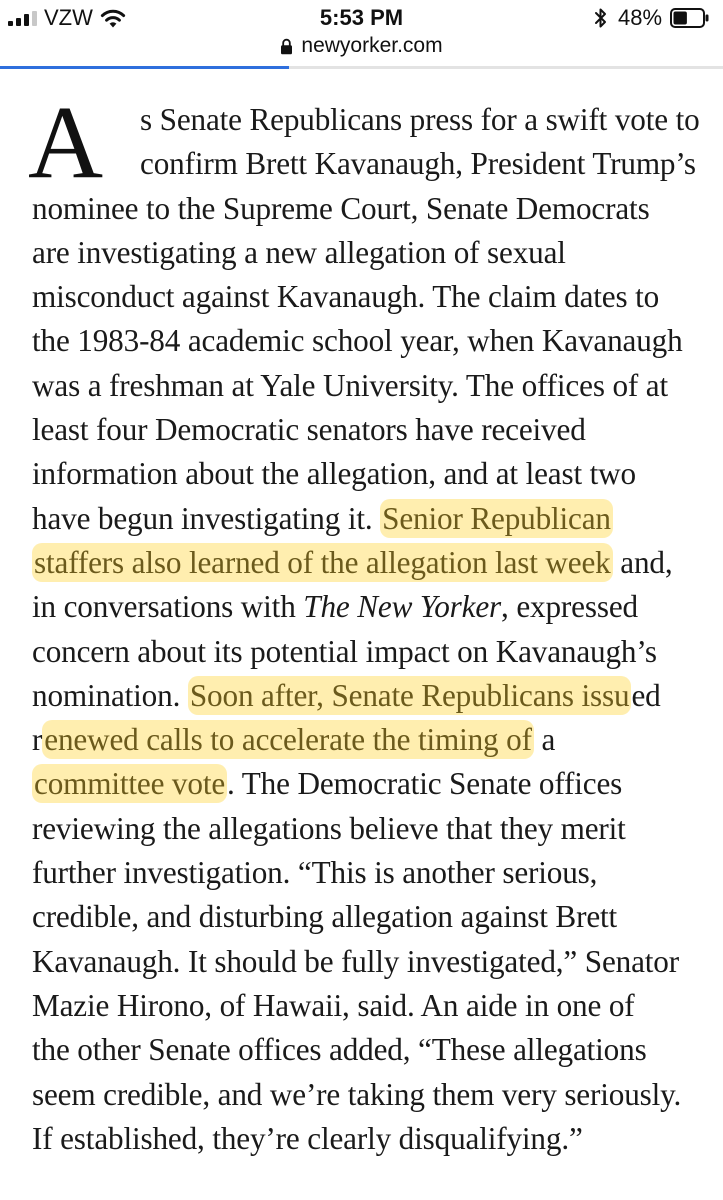 This screenshot has width=723, height=1200. I want to click on status-time: 5:53 PM, so click(361, 17).